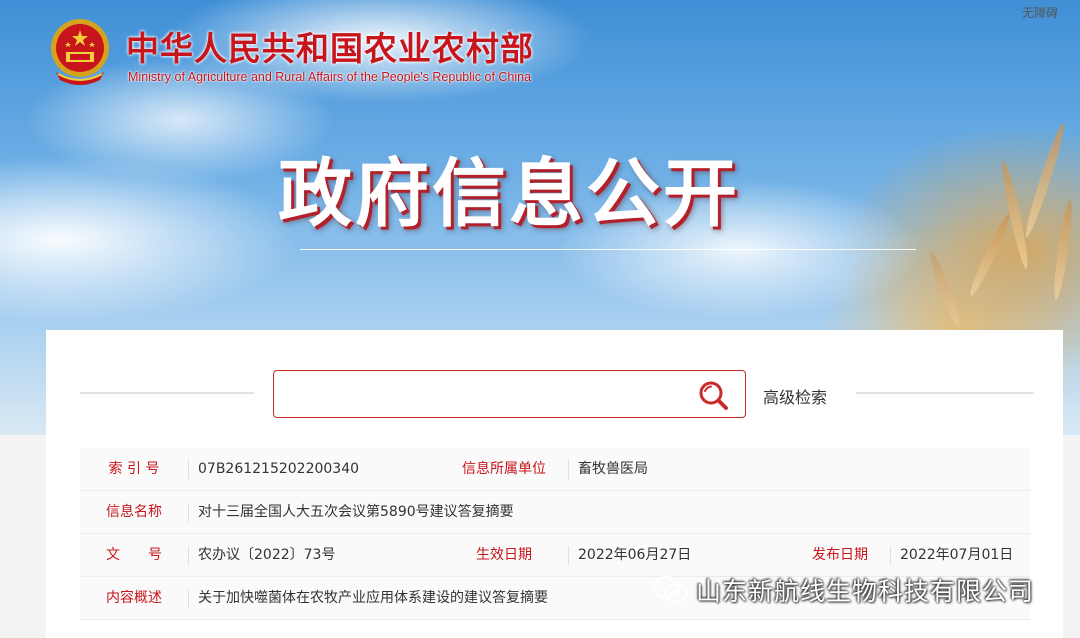 The height and width of the screenshot is (638, 1080). What do you see at coordinates (608, 249) in the screenshot?
I see `heading-divider` at bounding box center [608, 249].